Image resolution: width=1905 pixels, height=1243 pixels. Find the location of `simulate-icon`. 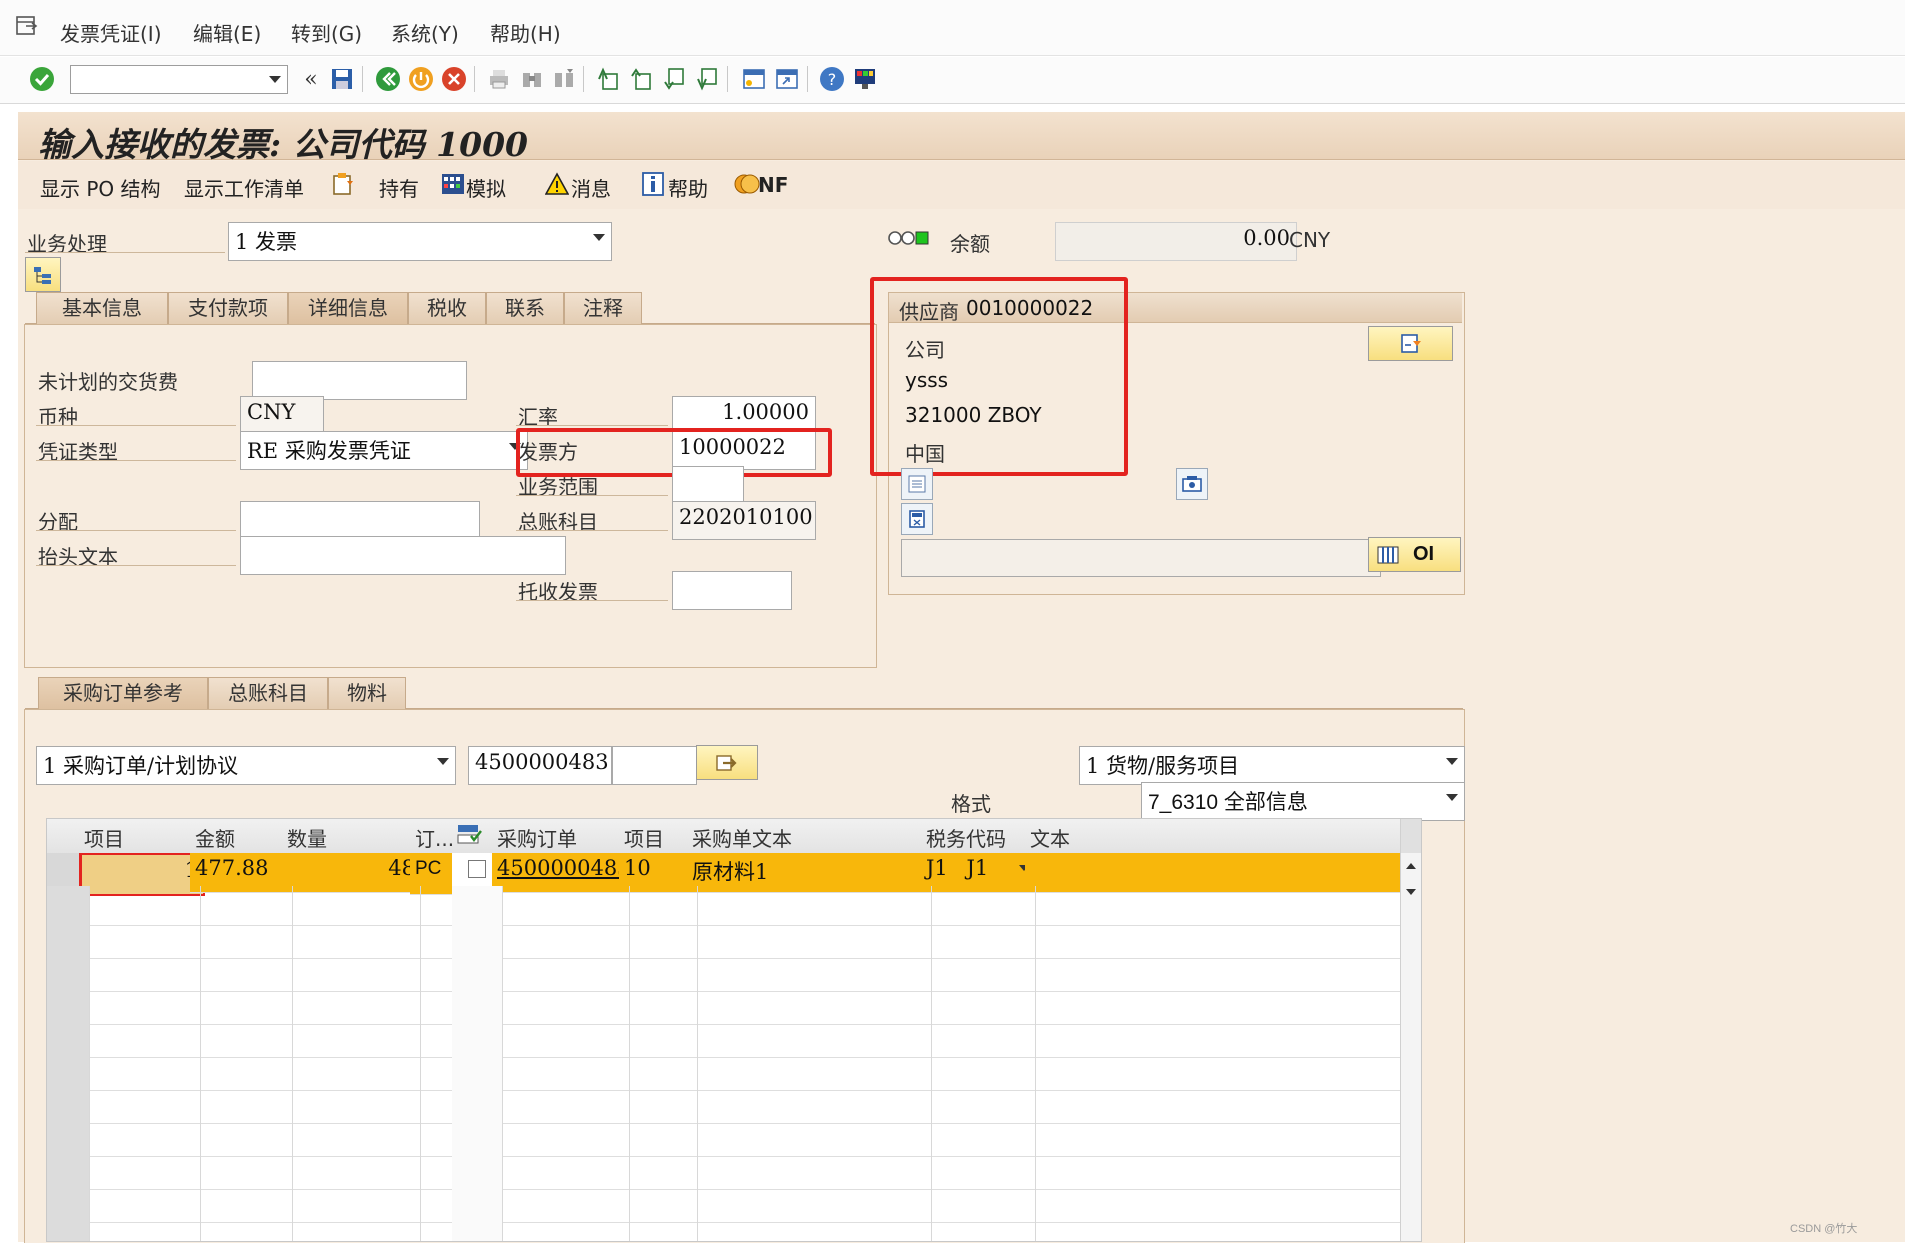

simulate-icon is located at coordinates (453, 184).